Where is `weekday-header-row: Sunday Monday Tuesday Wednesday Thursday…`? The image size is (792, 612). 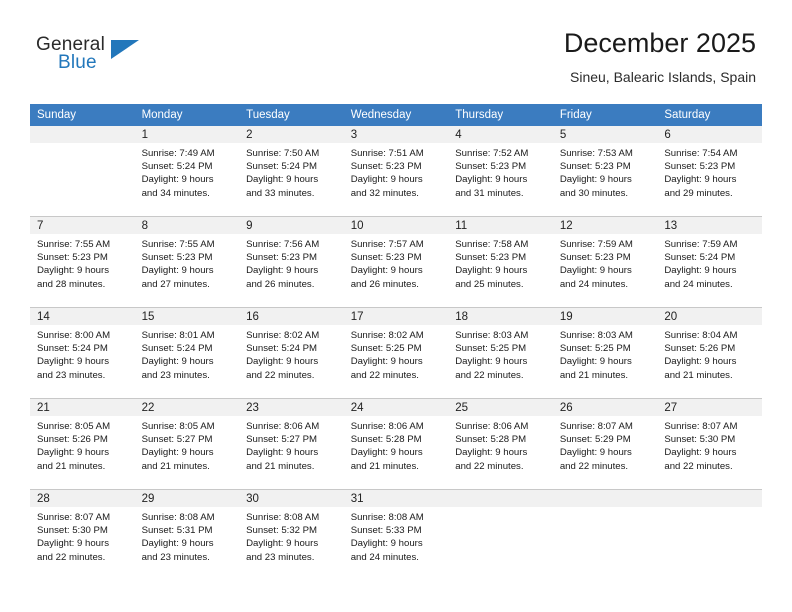 weekday-header-row: Sunday Monday Tuesday Wednesday Thursday… is located at coordinates (396, 115).